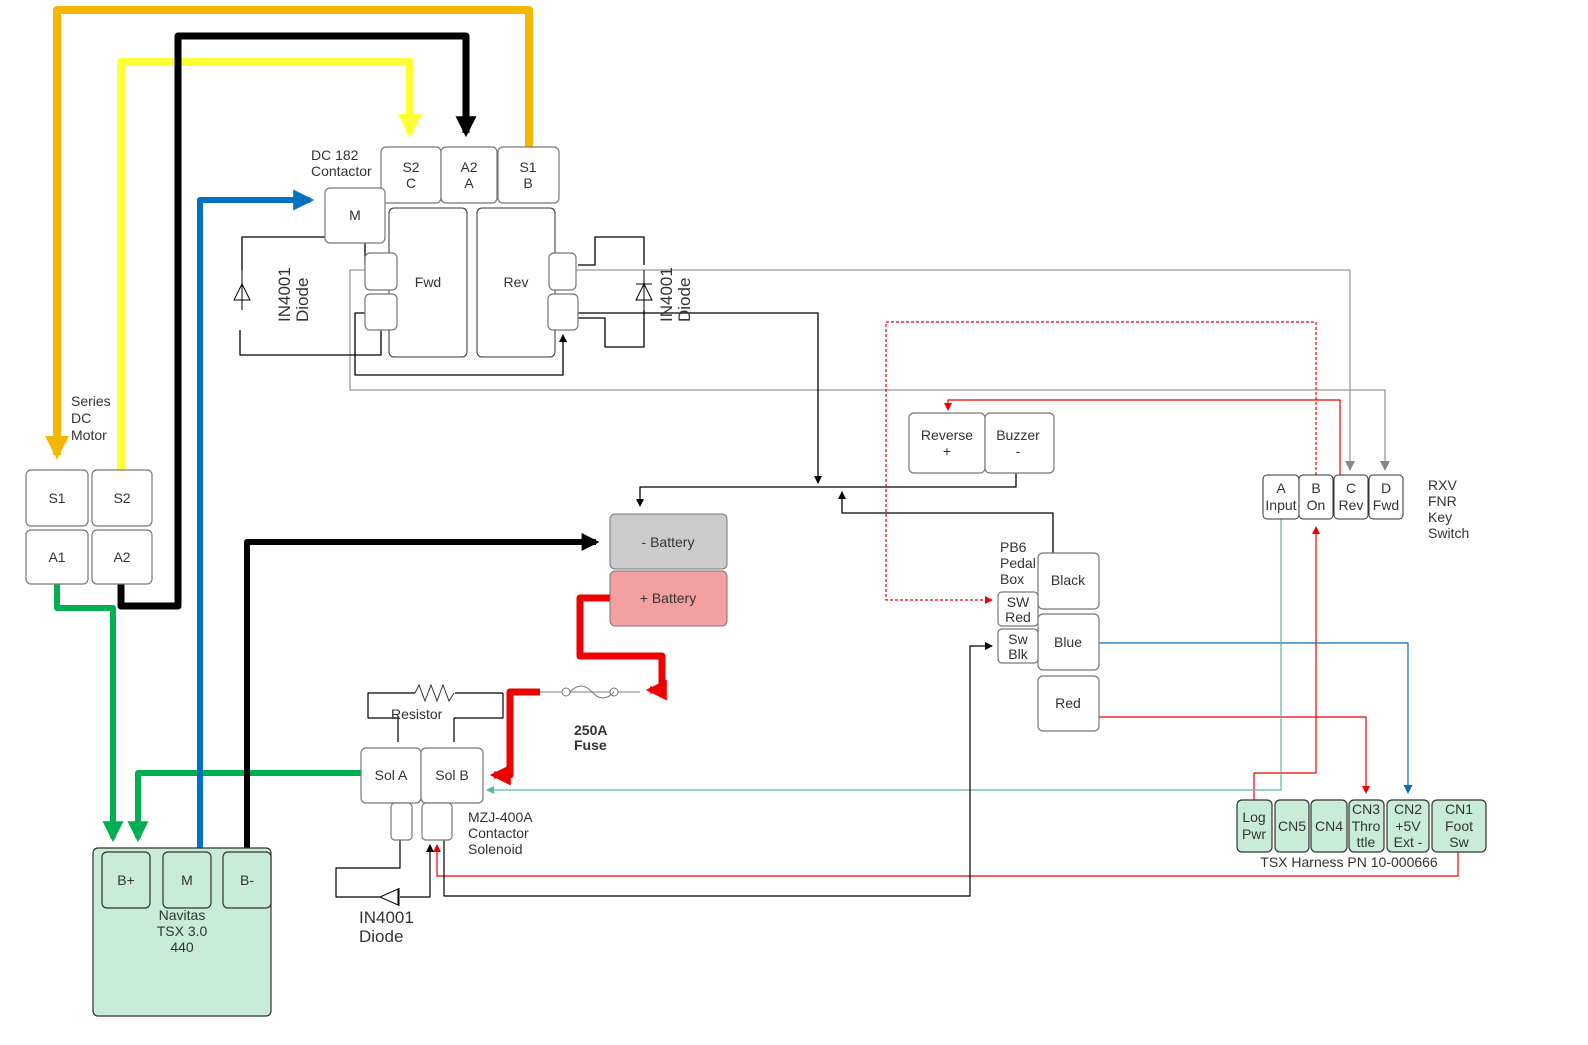 Image resolution: width=1588 pixels, height=1045 pixels. I want to click on diagram-label: MZJ-400A, so click(500, 817).